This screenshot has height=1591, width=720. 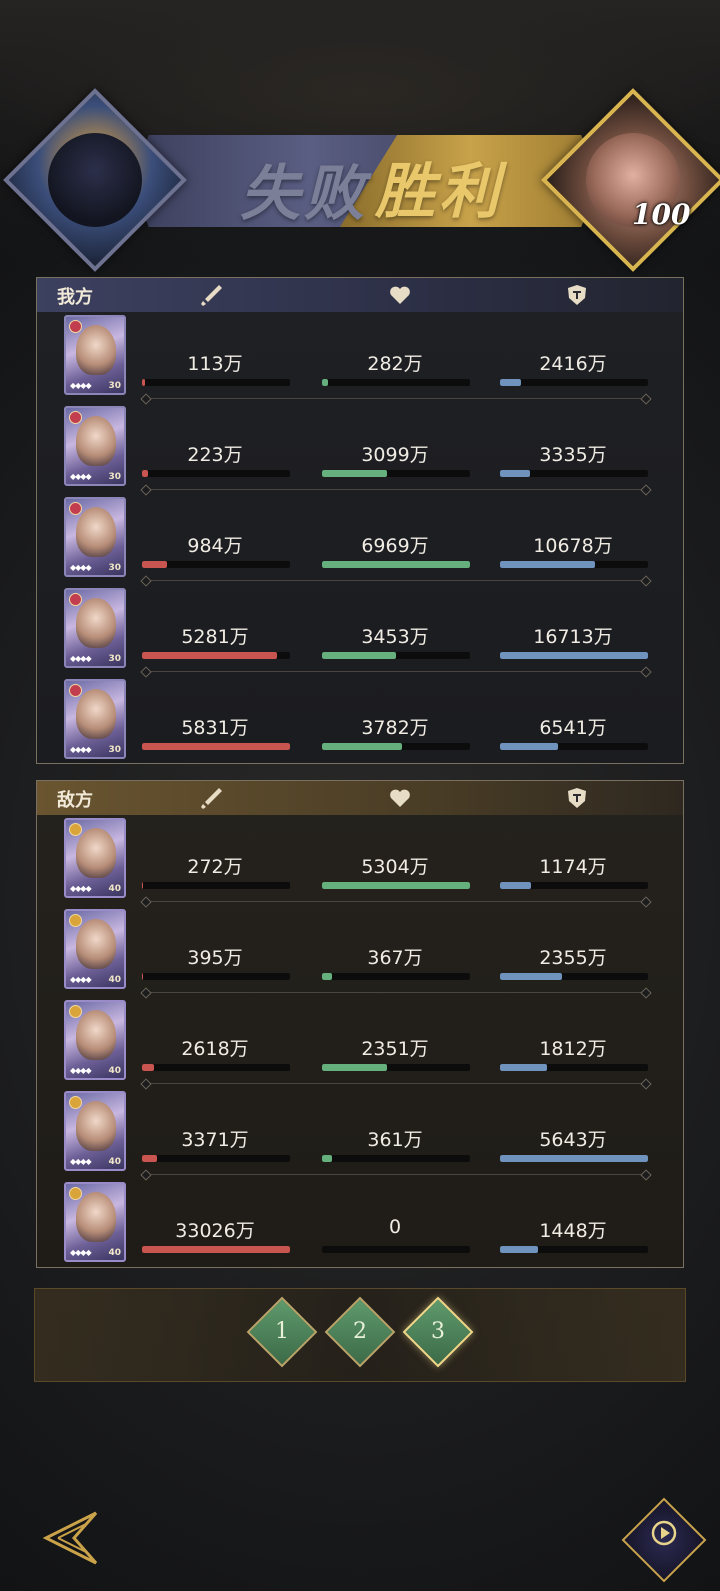 I want to click on healing-value: 3782万, so click(x=395, y=728).